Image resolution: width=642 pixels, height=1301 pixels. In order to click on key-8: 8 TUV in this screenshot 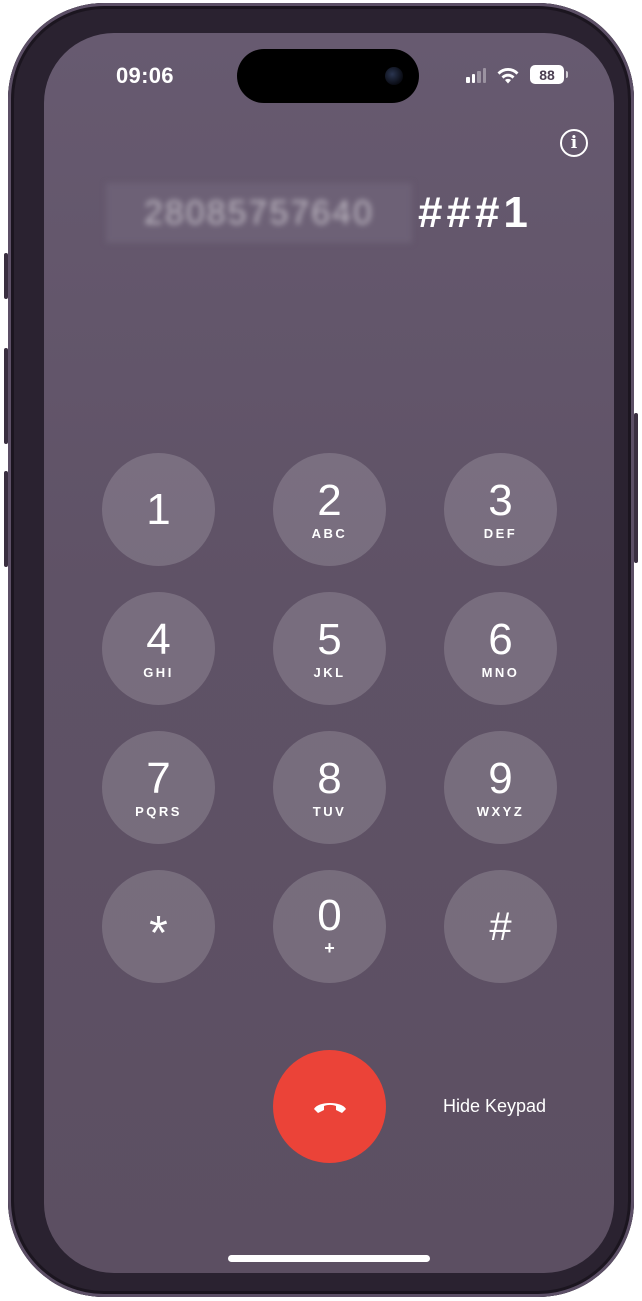, I will do `click(329, 787)`.